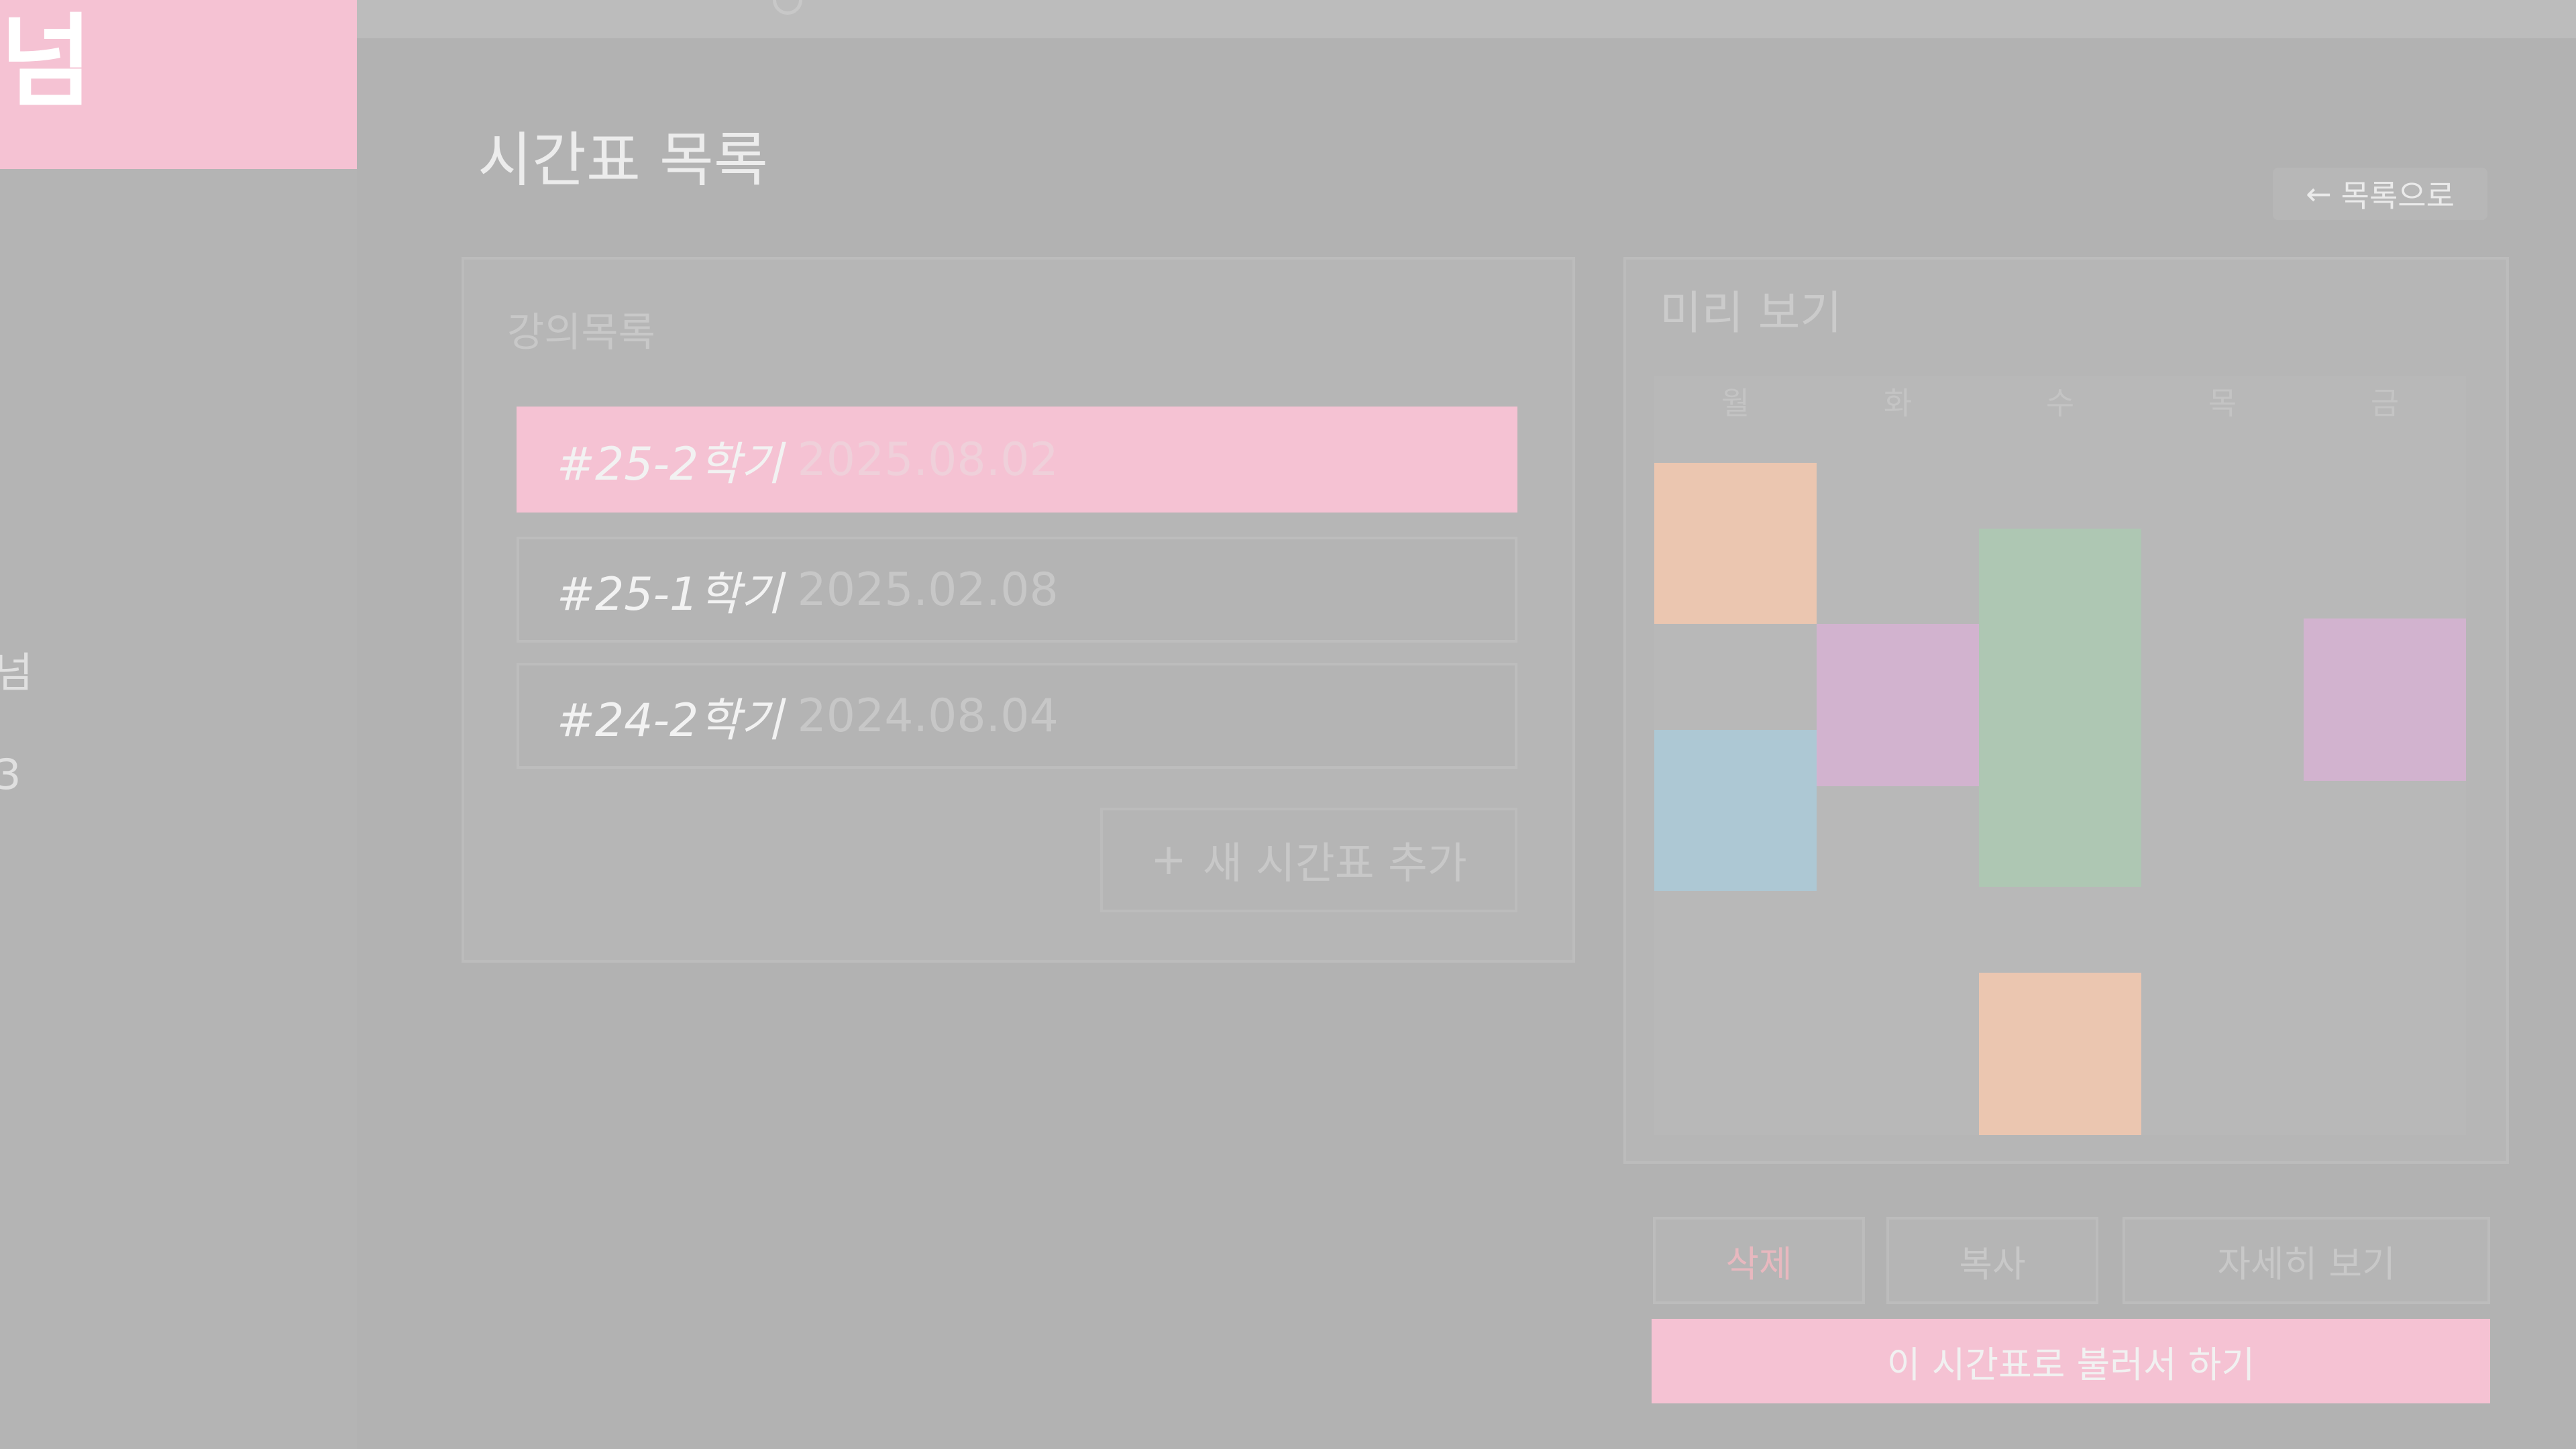  Describe the element at coordinates (670, 594) in the screenshot. I see `timetable-name: #25-1학기` at that location.